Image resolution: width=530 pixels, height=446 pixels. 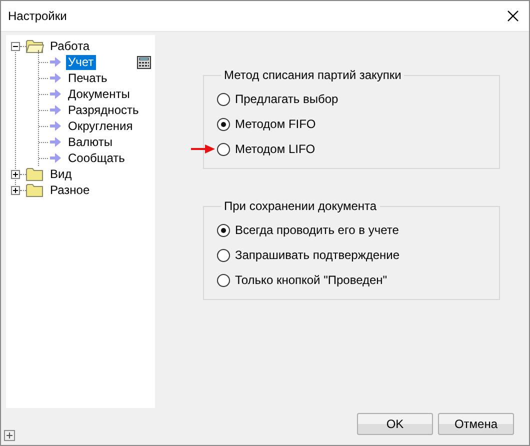 What do you see at coordinates (15, 46) in the screenshot?
I see `collapse-icon` at bounding box center [15, 46].